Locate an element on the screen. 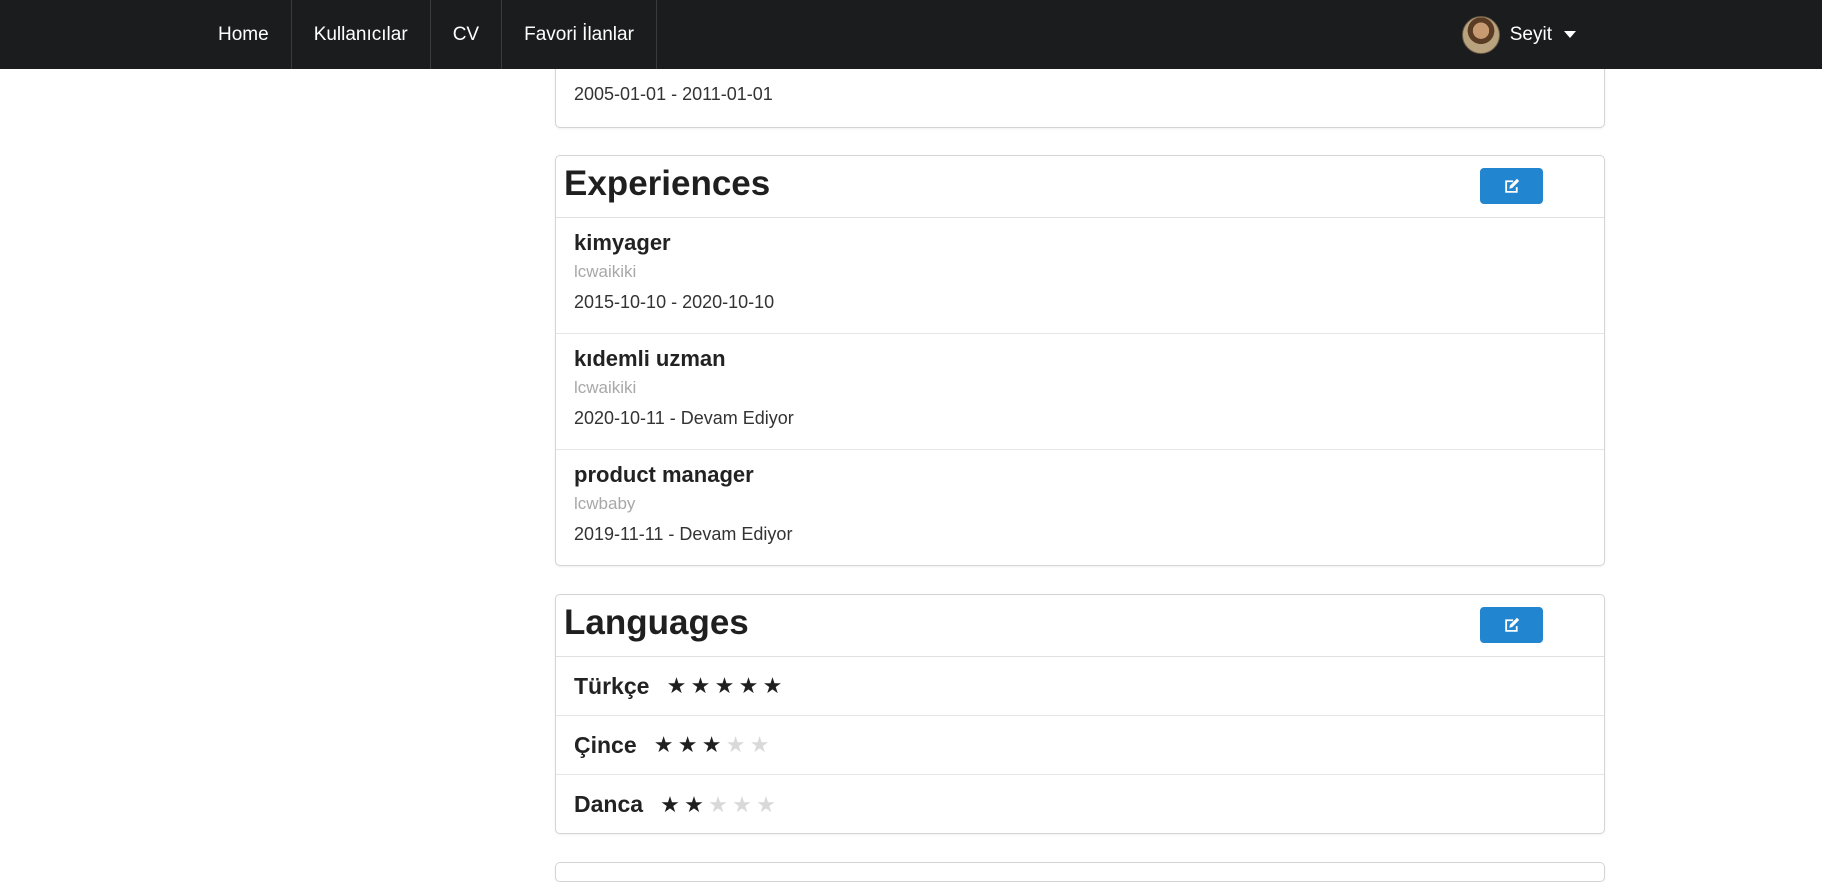  edit-experiences-button is located at coordinates (1511, 186).